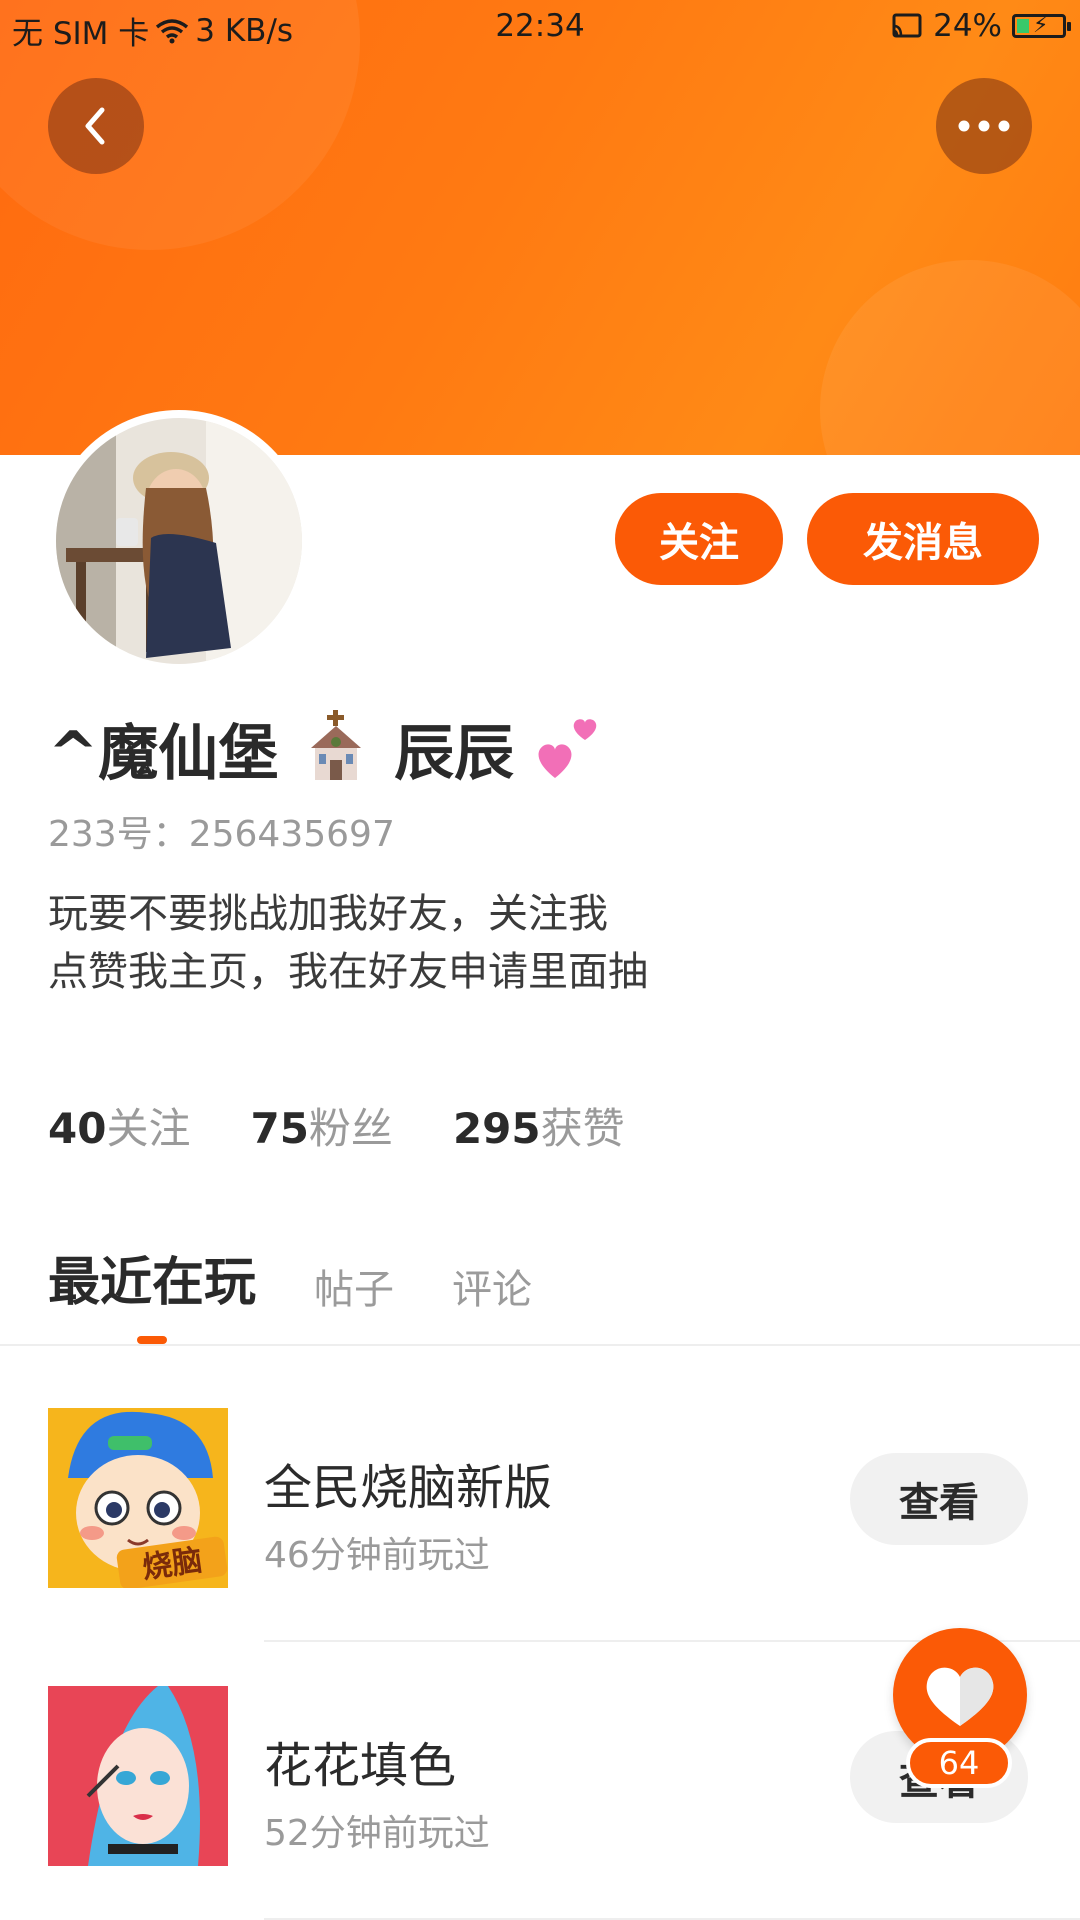 The height and width of the screenshot is (1920, 1080). Describe the element at coordinates (152, 1277) in the screenshot. I see `tab-recently-played: 最近在玩` at that location.